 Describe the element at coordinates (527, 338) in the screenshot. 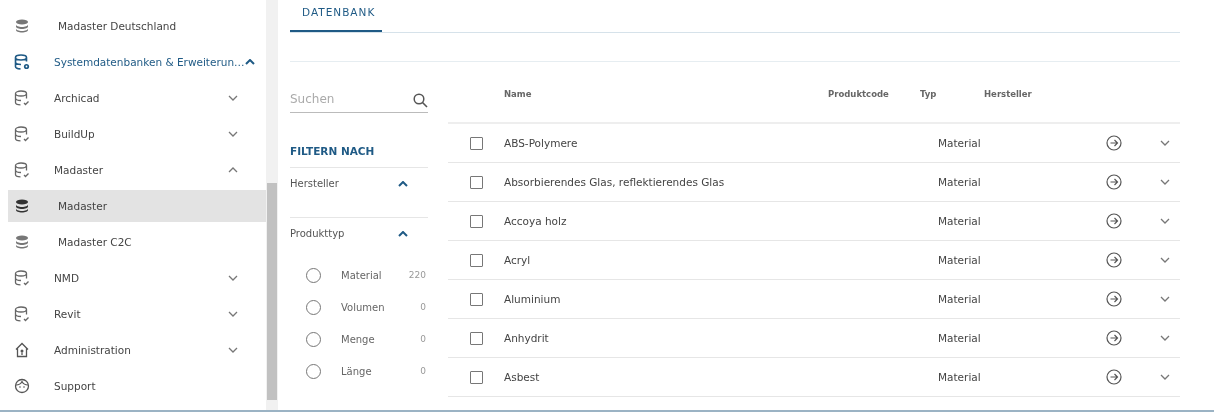

I see `table-cell-text: Anhydrit` at that location.